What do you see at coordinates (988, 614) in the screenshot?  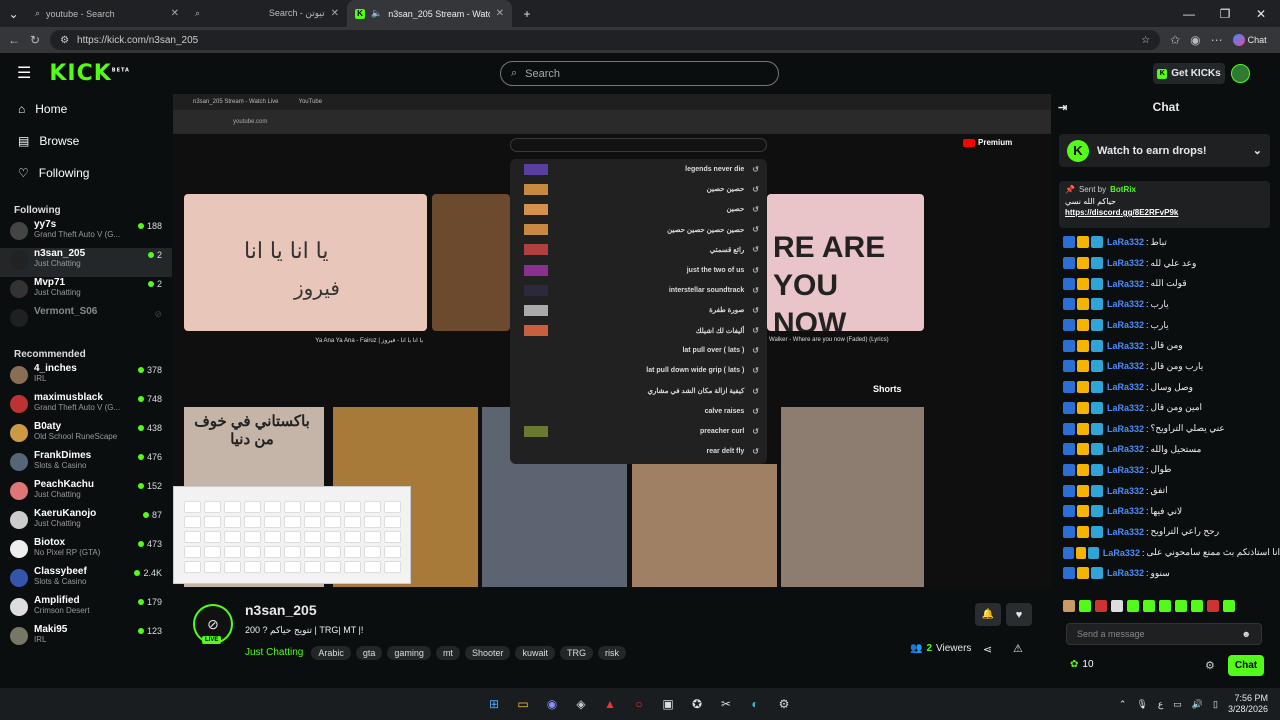 I see `notification-bell-button: 🔔` at bounding box center [988, 614].